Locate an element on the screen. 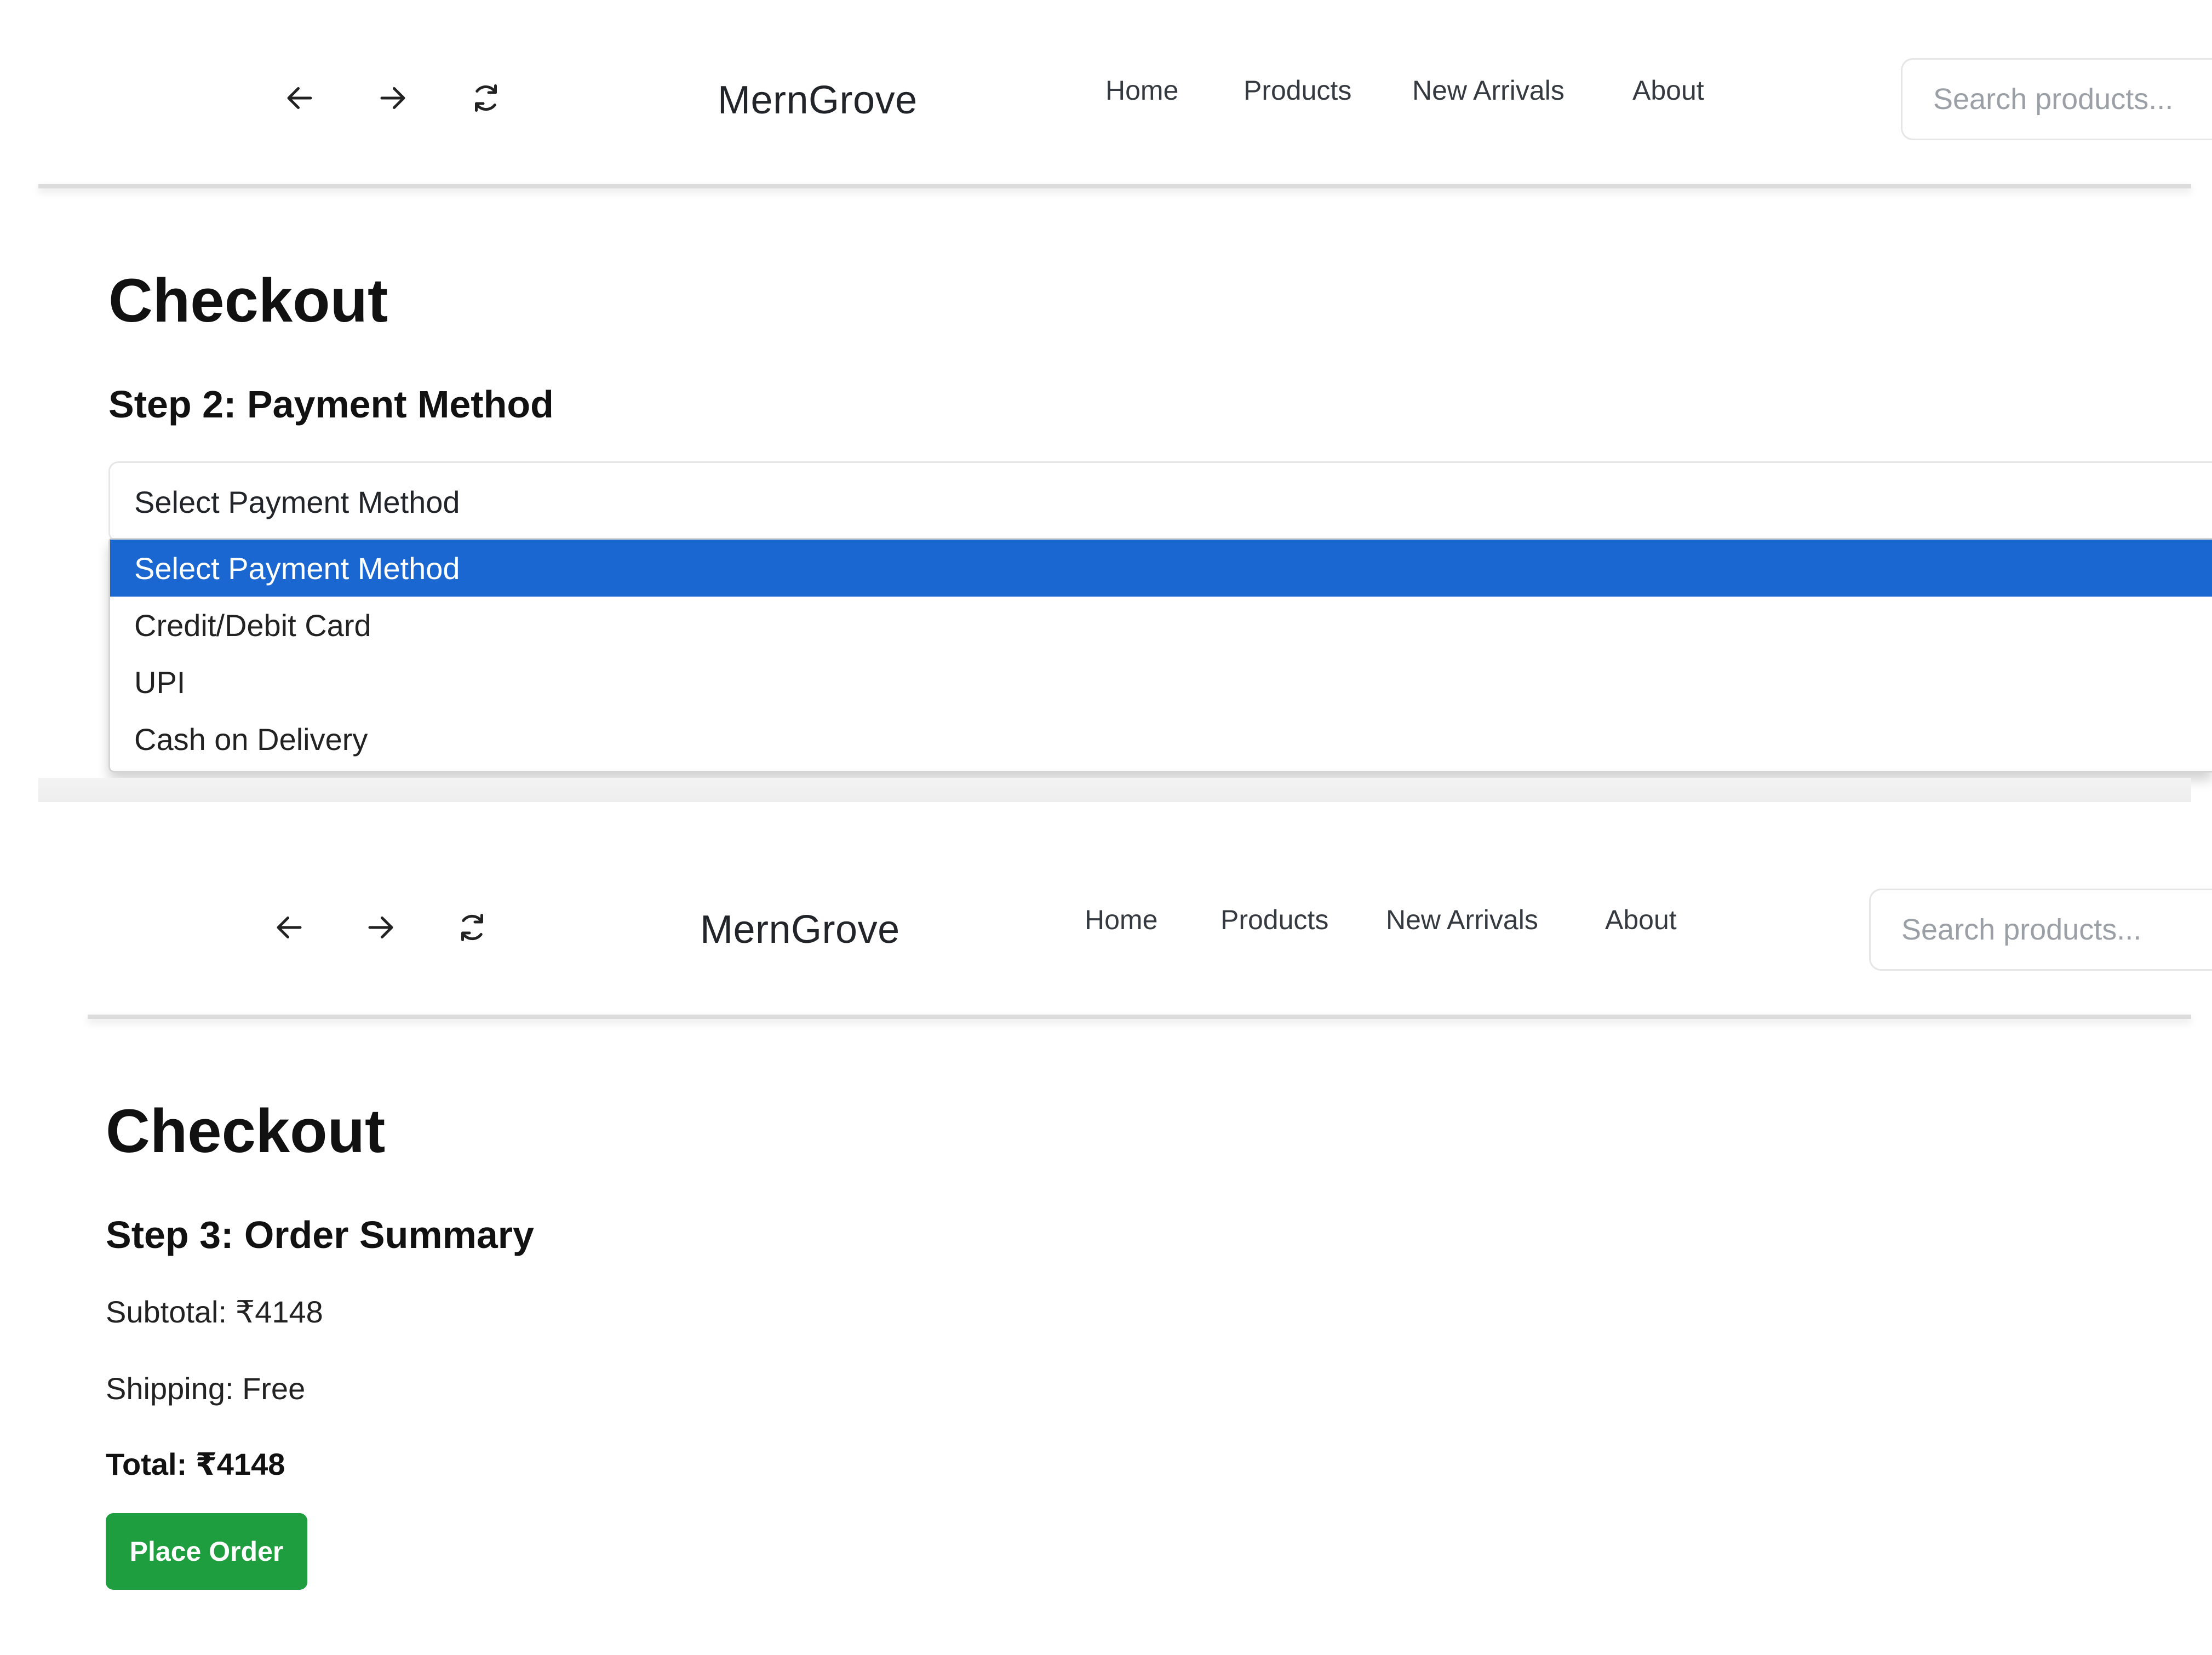 The width and height of the screenshot is (2212, 1655). subtotal-text: Subtotal: ₹4148 is located at coordinates (214, 1312).